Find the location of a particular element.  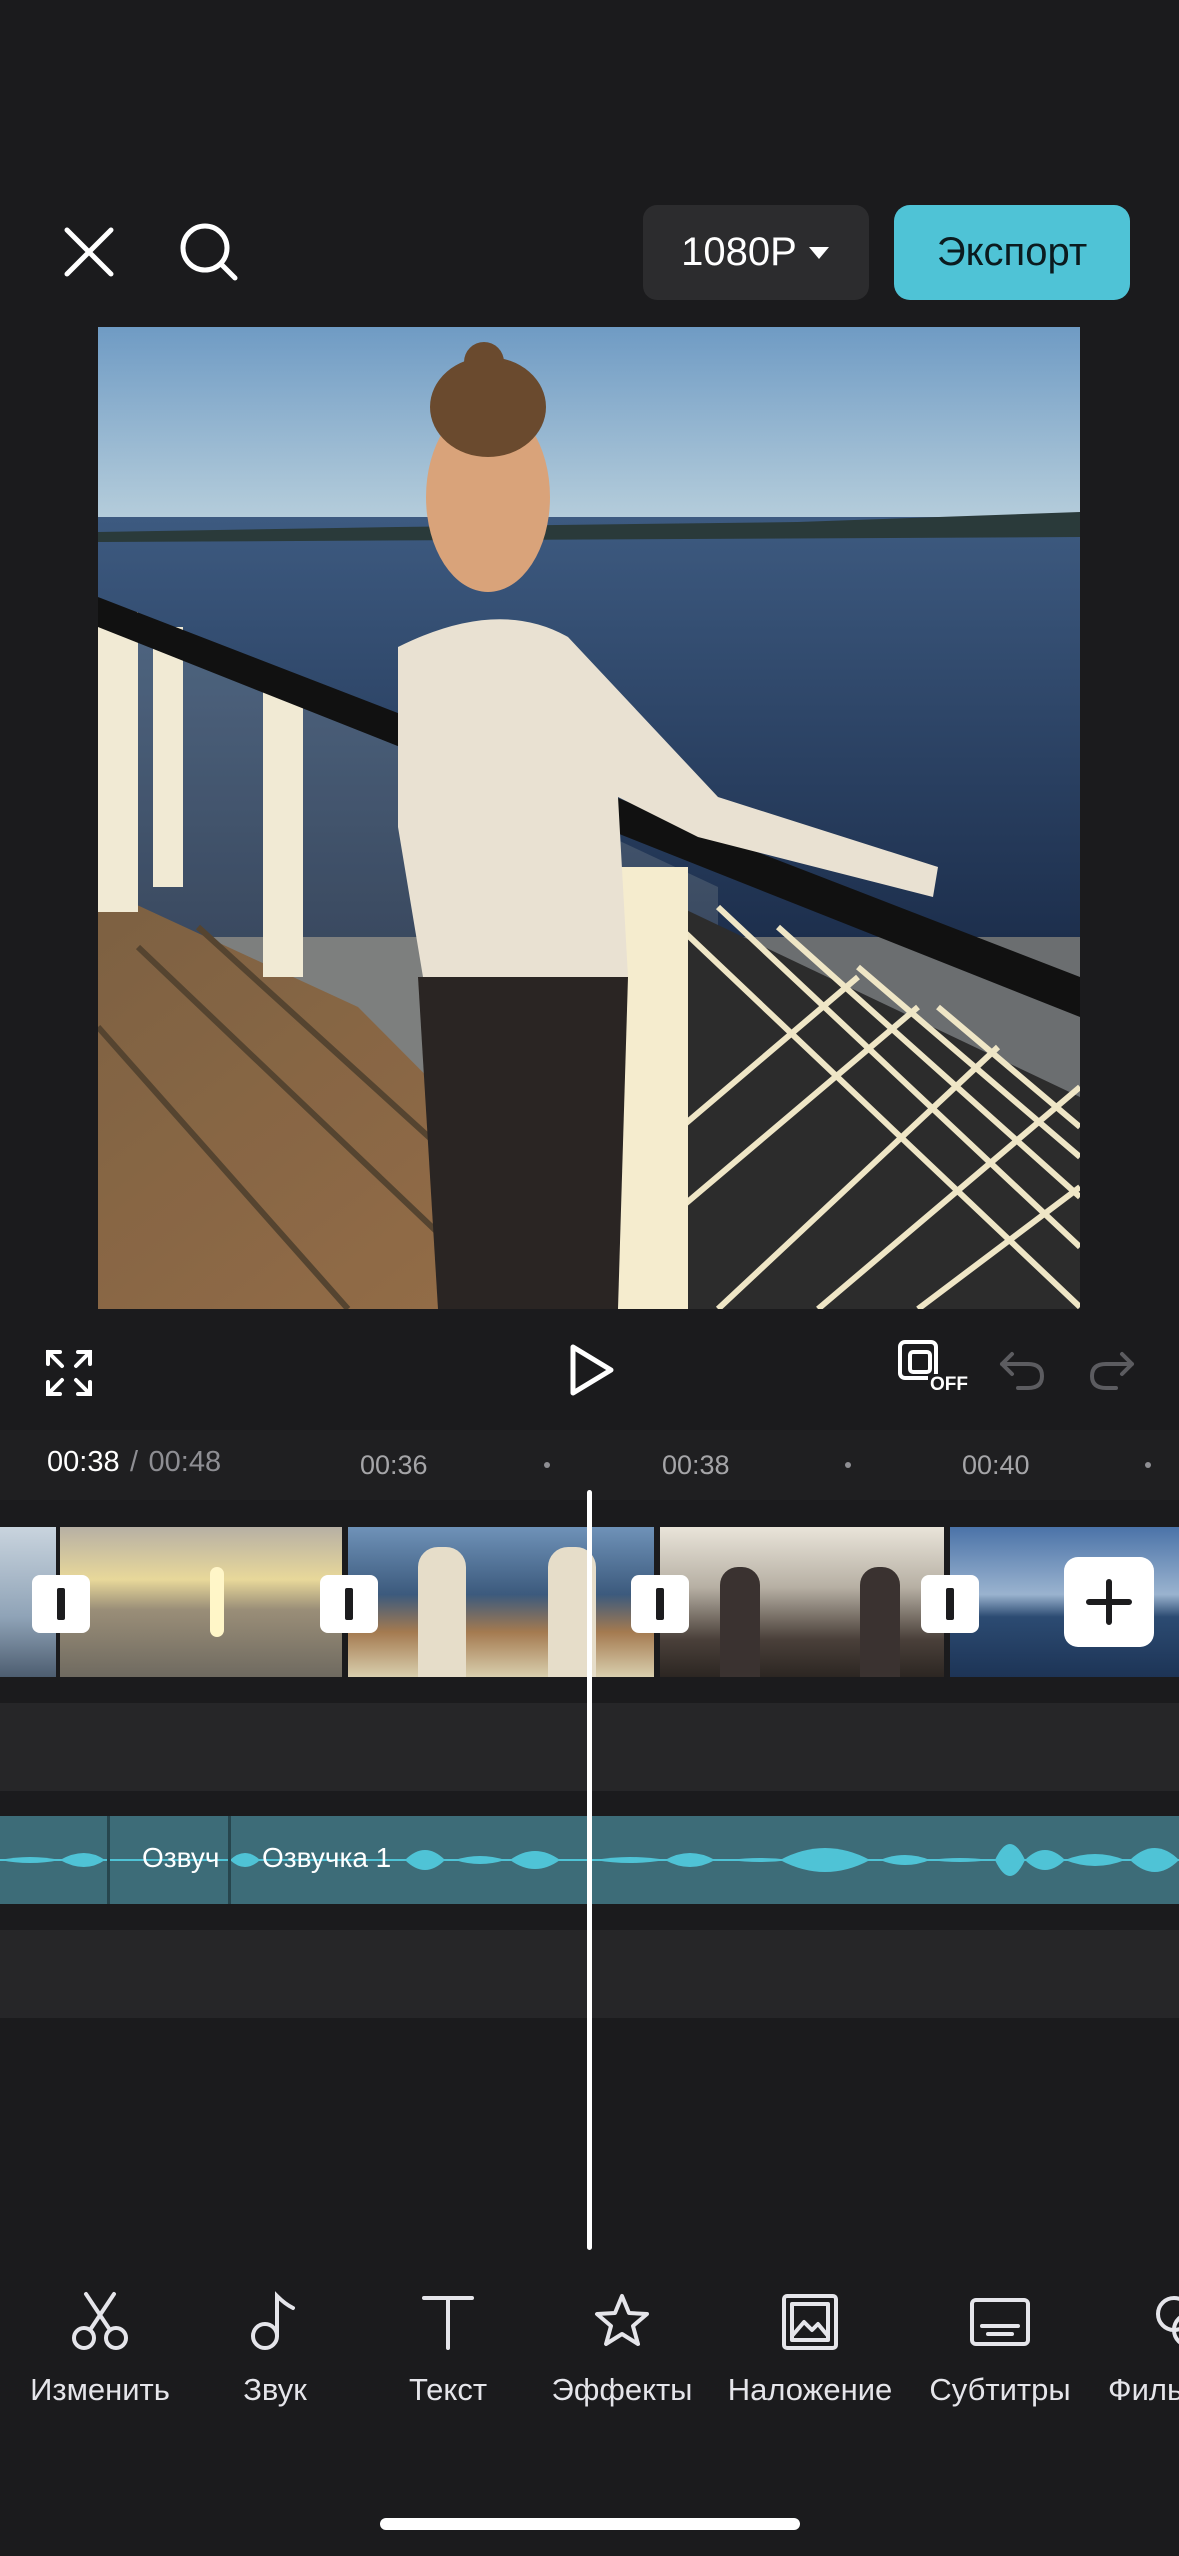

undo-icon is located at coordinates (1022, 1371).